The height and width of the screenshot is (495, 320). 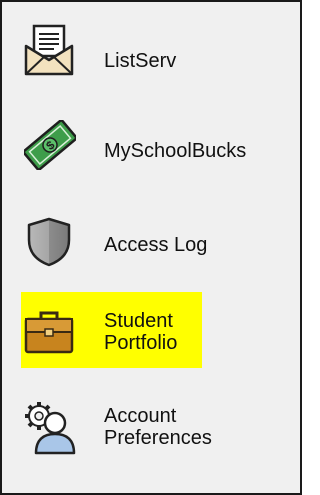 I want to click on menu-item-myschoolbucks: $ MySchoolBucks, so click(x=151, y=146).